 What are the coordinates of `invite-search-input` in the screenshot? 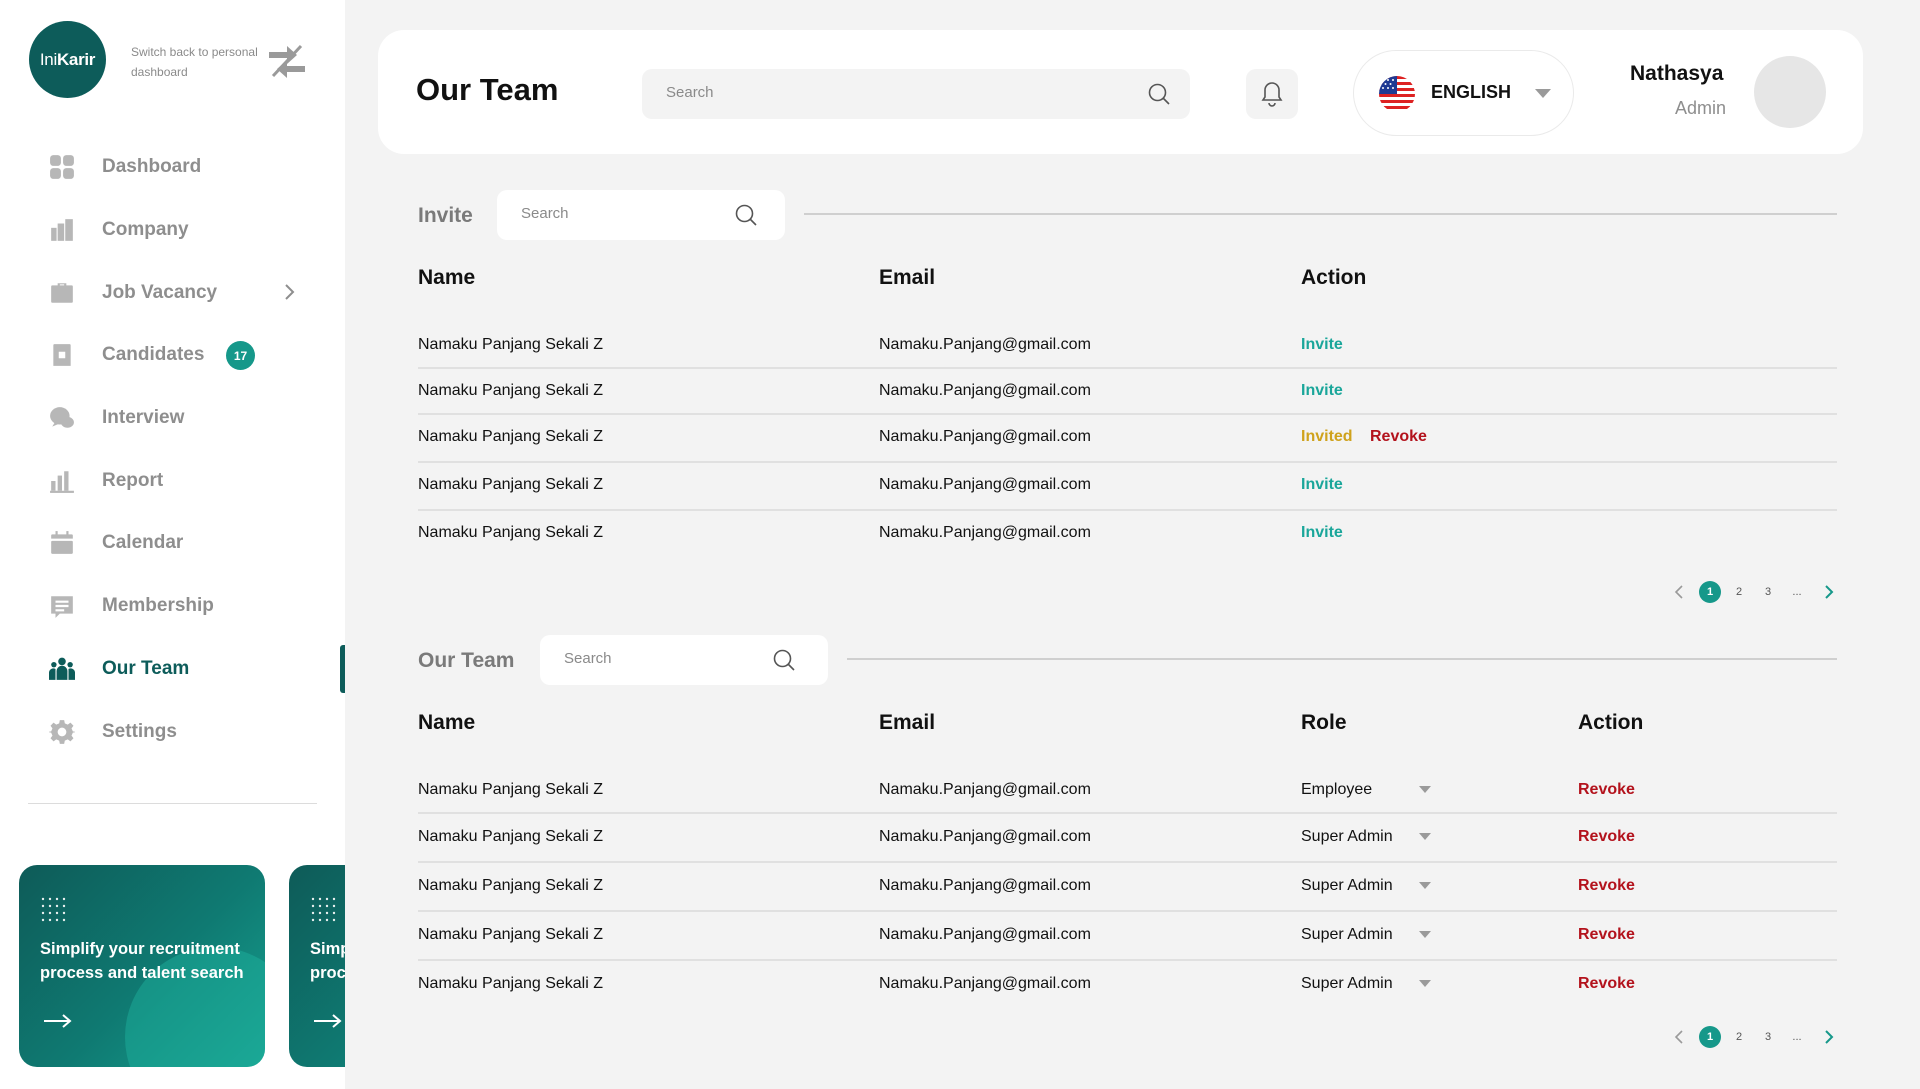 It's located at (621, 213).